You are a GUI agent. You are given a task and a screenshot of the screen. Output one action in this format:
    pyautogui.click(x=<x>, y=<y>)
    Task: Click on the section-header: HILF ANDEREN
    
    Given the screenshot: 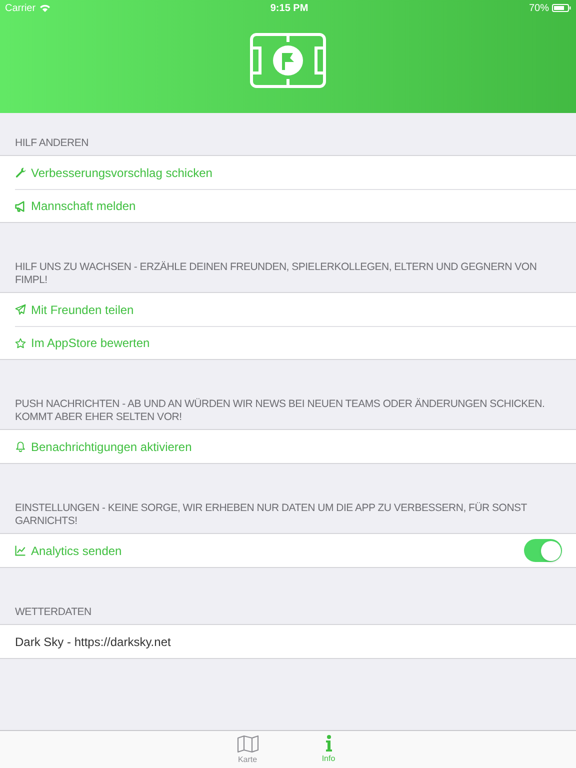 What is the action you would take?
    pyautogui.click(x=52, y=143)
    